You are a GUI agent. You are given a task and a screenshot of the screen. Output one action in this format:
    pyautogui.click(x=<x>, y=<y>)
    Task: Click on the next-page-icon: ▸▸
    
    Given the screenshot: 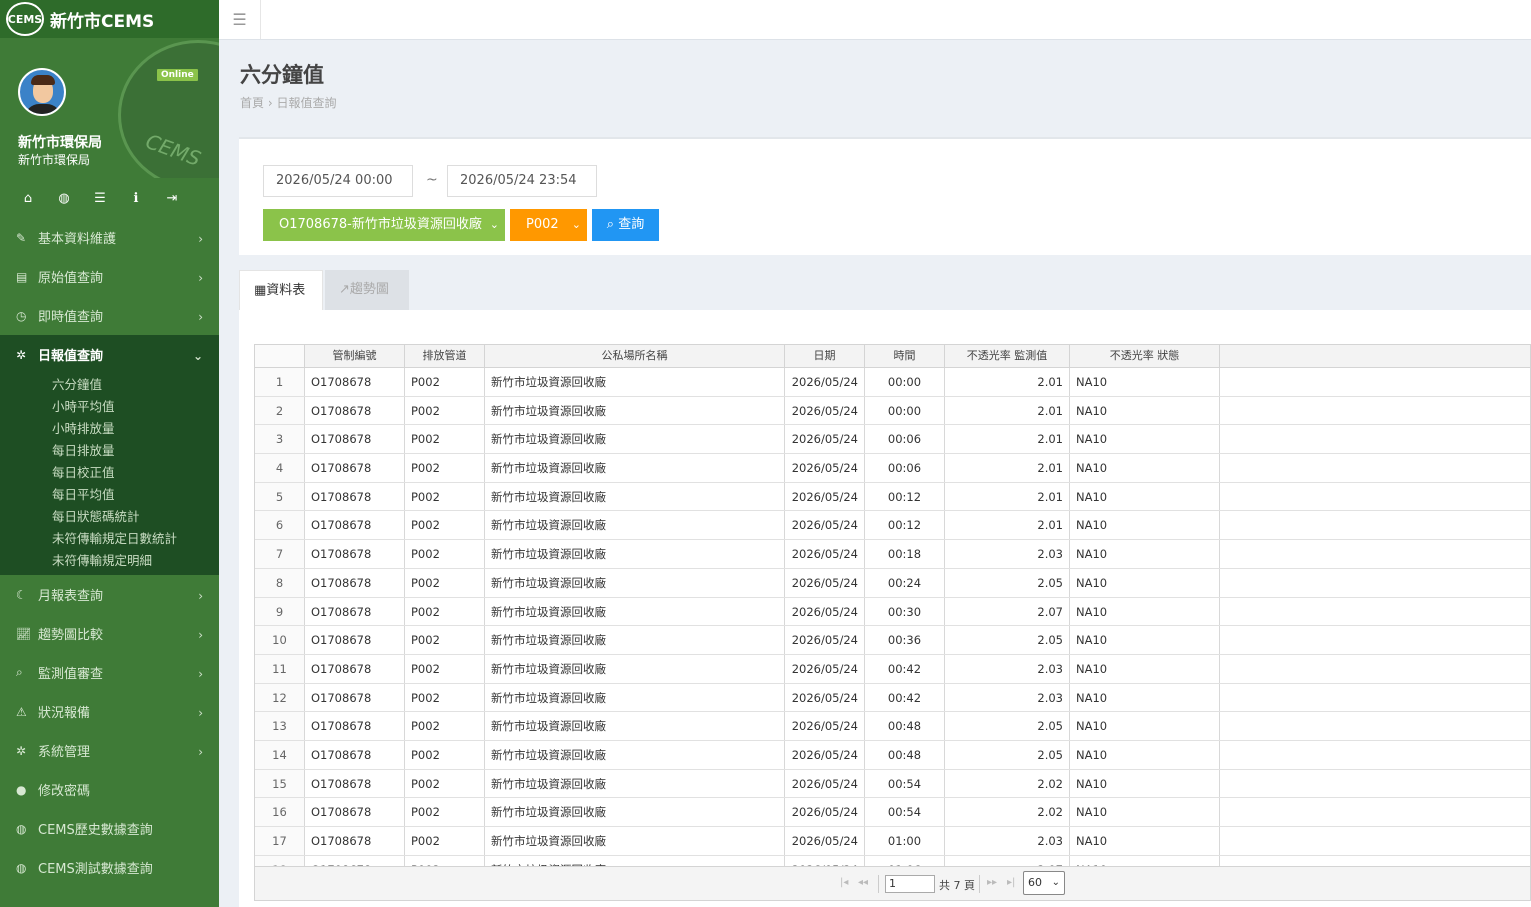 What is the action you would take?
    pyautogui.click(x=992, y=882)
    